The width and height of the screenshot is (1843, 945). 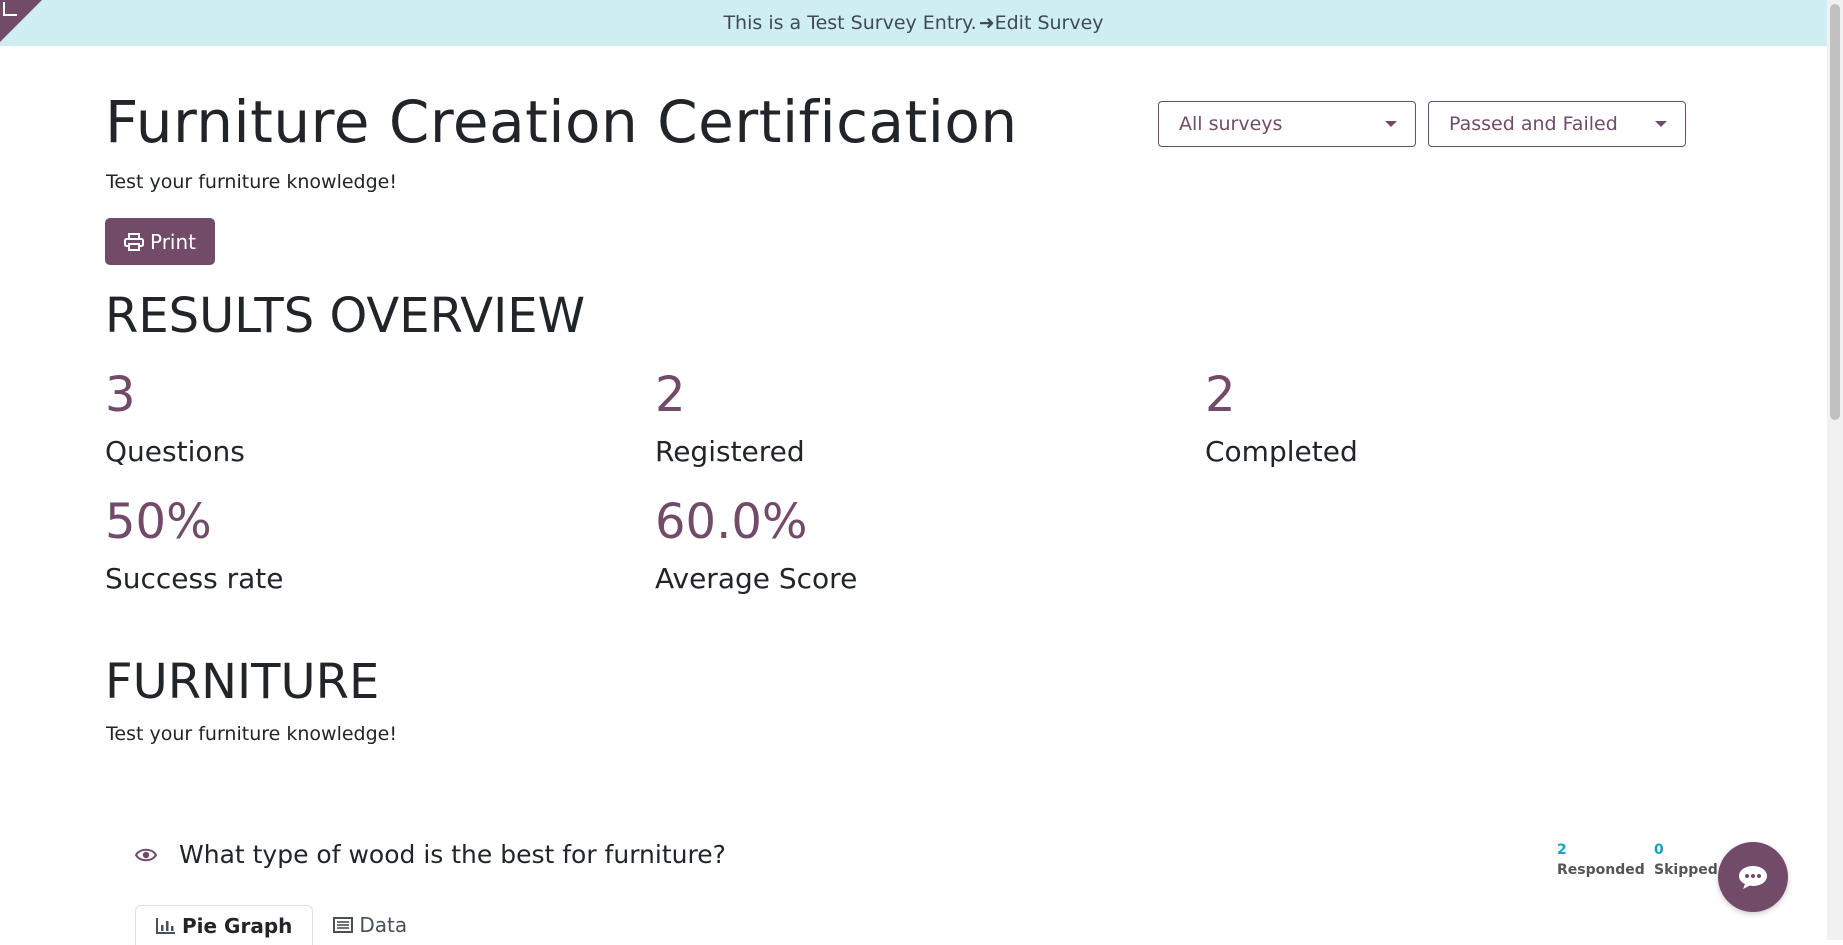 I want to click on responded-stat: 2 Responded, so click(x=1601, y=860).